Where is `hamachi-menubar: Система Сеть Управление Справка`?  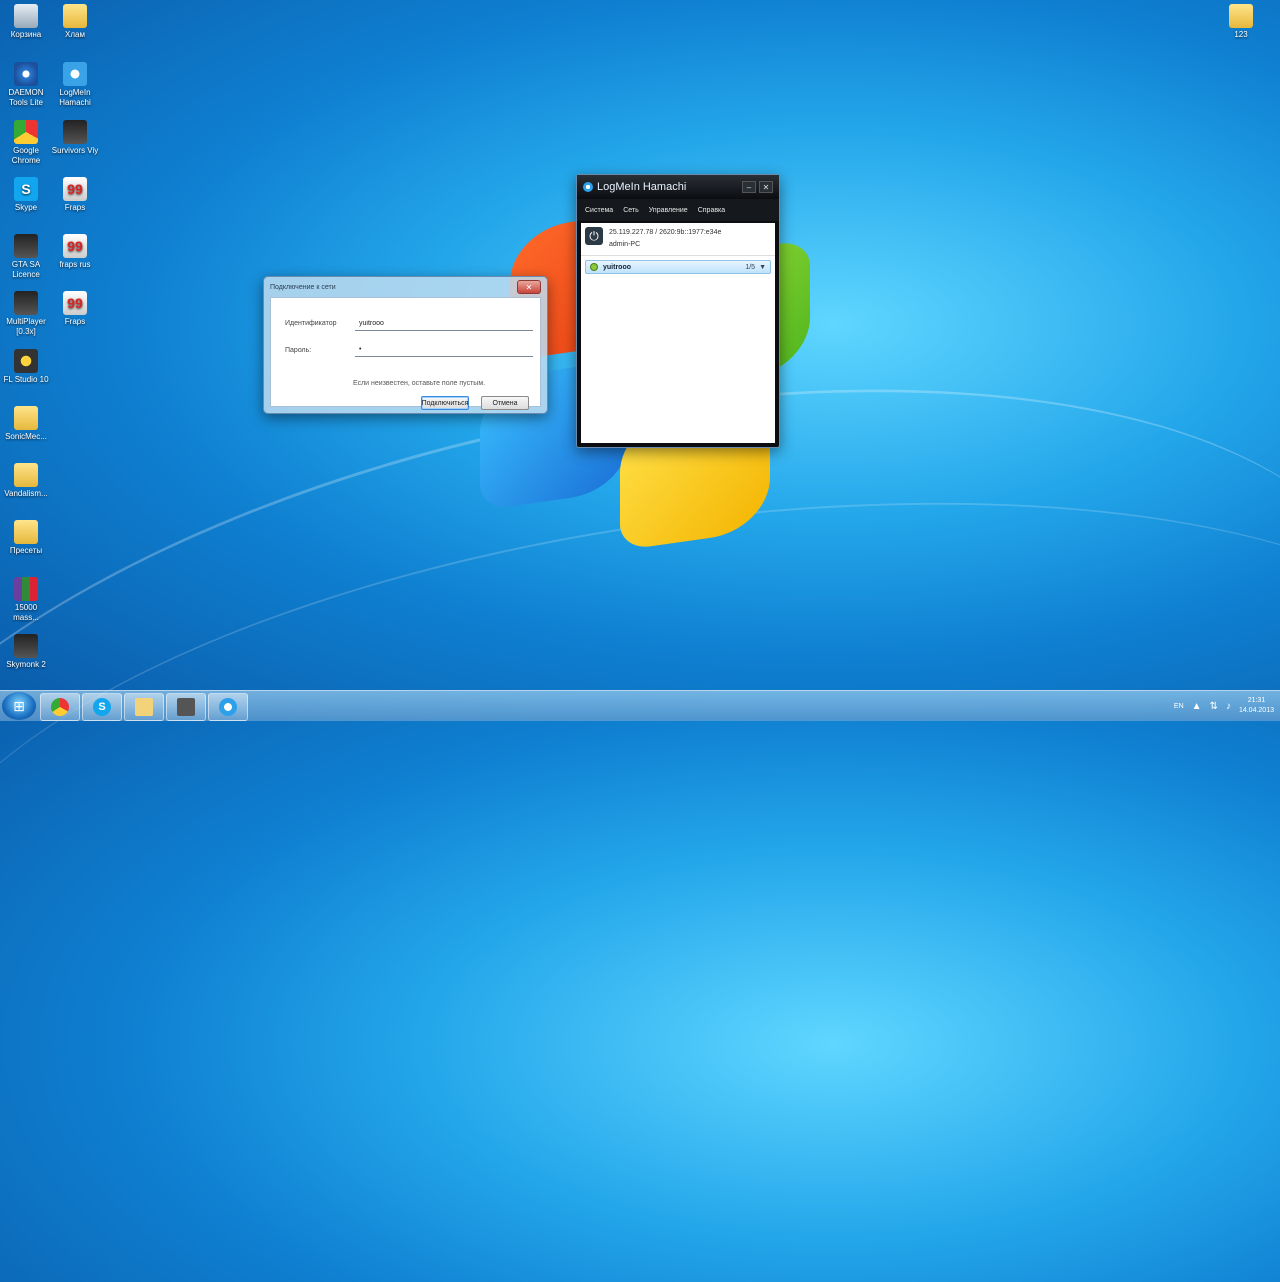 hamachi-menubar: Система Сеть Управление Справка is located at coordinates (678, 210).